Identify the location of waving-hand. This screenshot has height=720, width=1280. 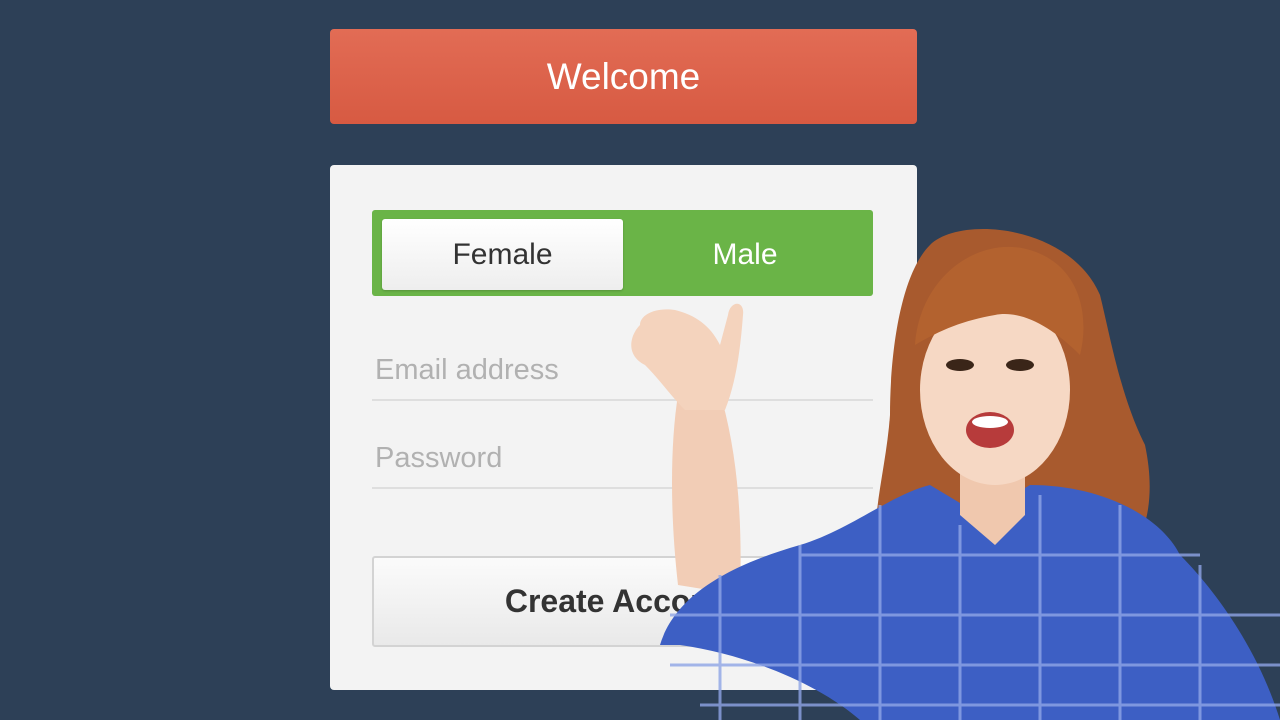
(687, 356).